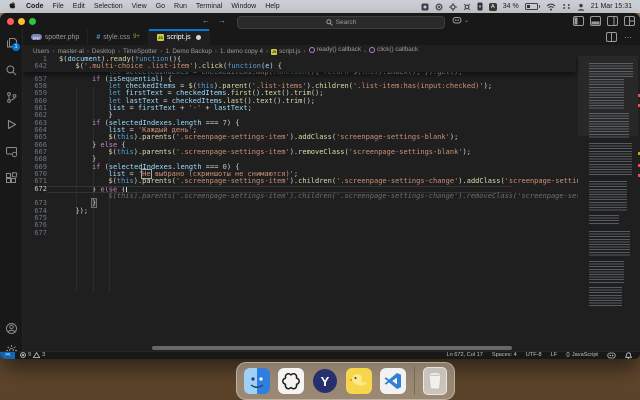 Image resolution: width=640 pixels, height=400 pixels. I want to click on menu-item-window: Window, so click(243, 6).